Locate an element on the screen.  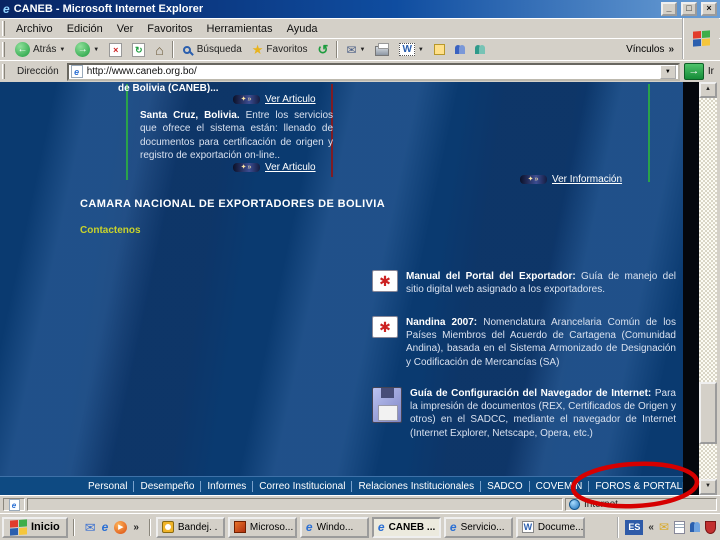
close-button: × is located at coordinates (709, 9).